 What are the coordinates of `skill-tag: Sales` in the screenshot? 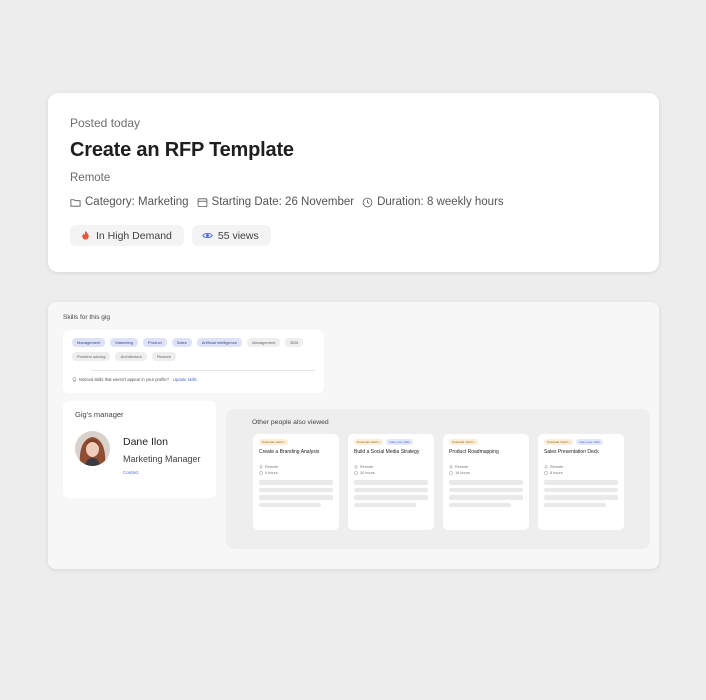 It's located at (181, 342).